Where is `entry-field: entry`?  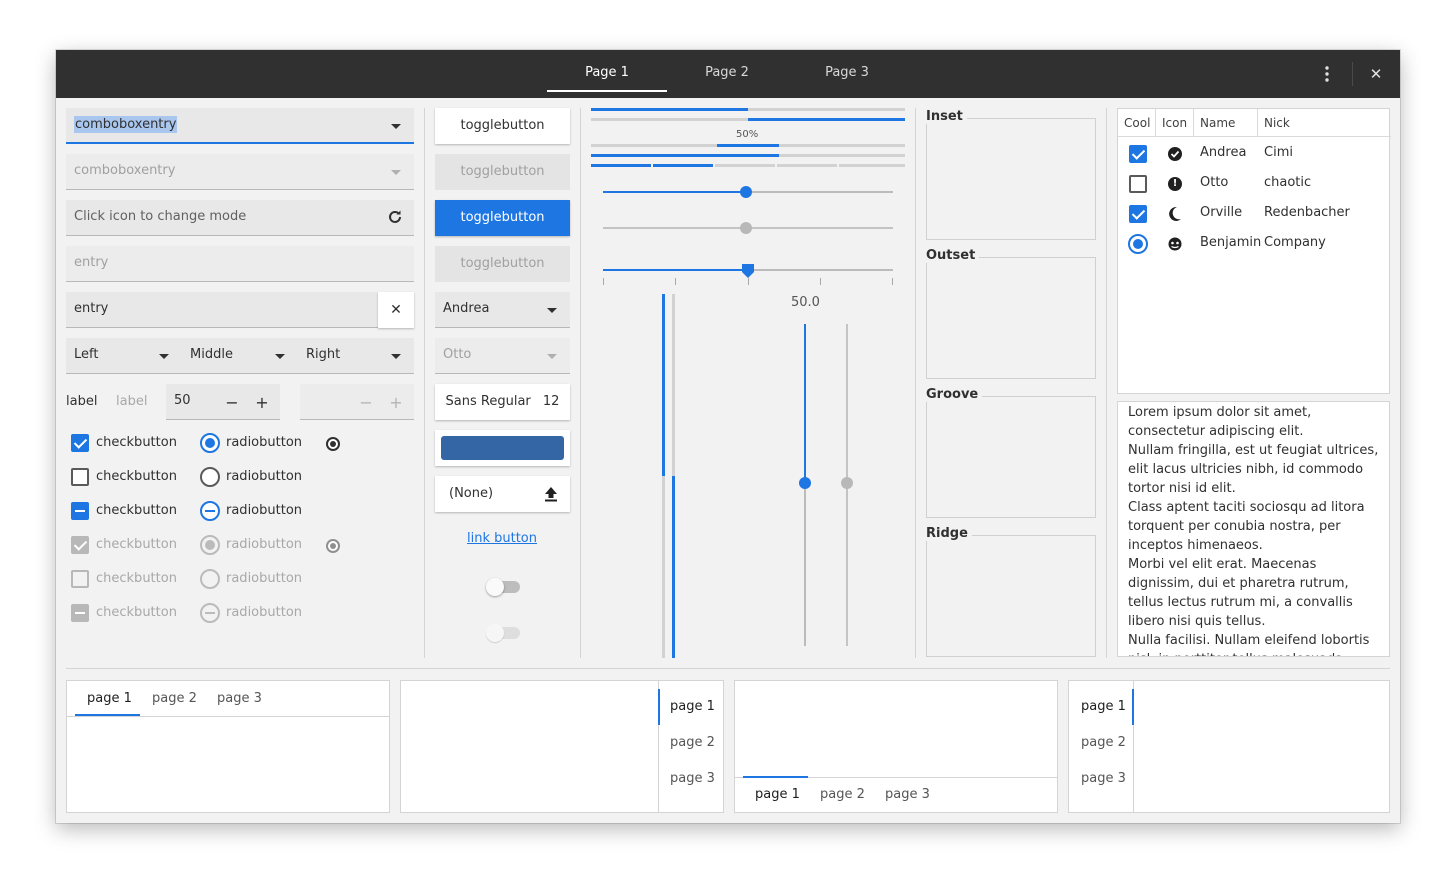
entry-field: entry is located at coordinates (222, 310).